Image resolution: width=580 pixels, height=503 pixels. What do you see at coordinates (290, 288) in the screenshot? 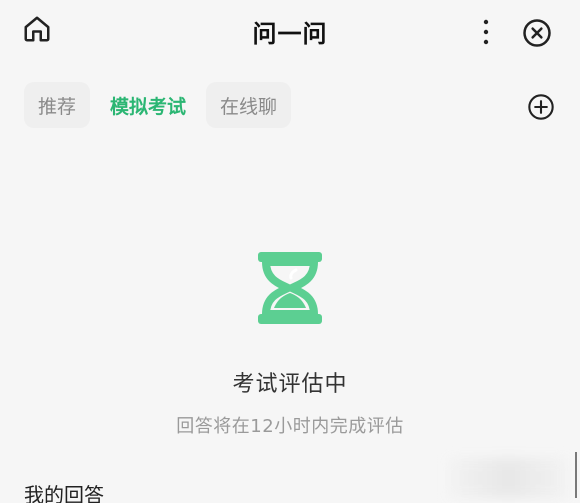
I see `hourglass-icon` at bounding box center [290, 288].